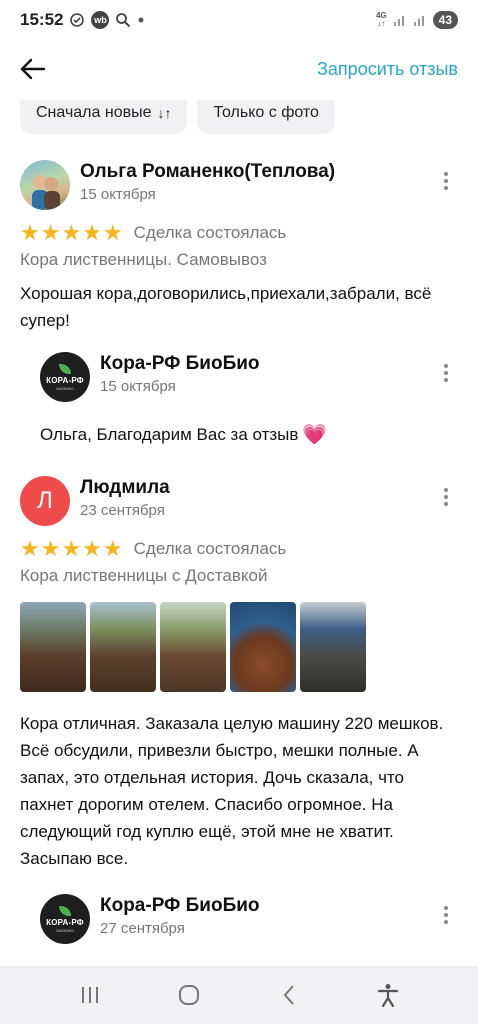  What do you see at coordinates (100, 20) in the screenshot?
I see `wb-app-icon: wb` at bounding box center [100, 20].